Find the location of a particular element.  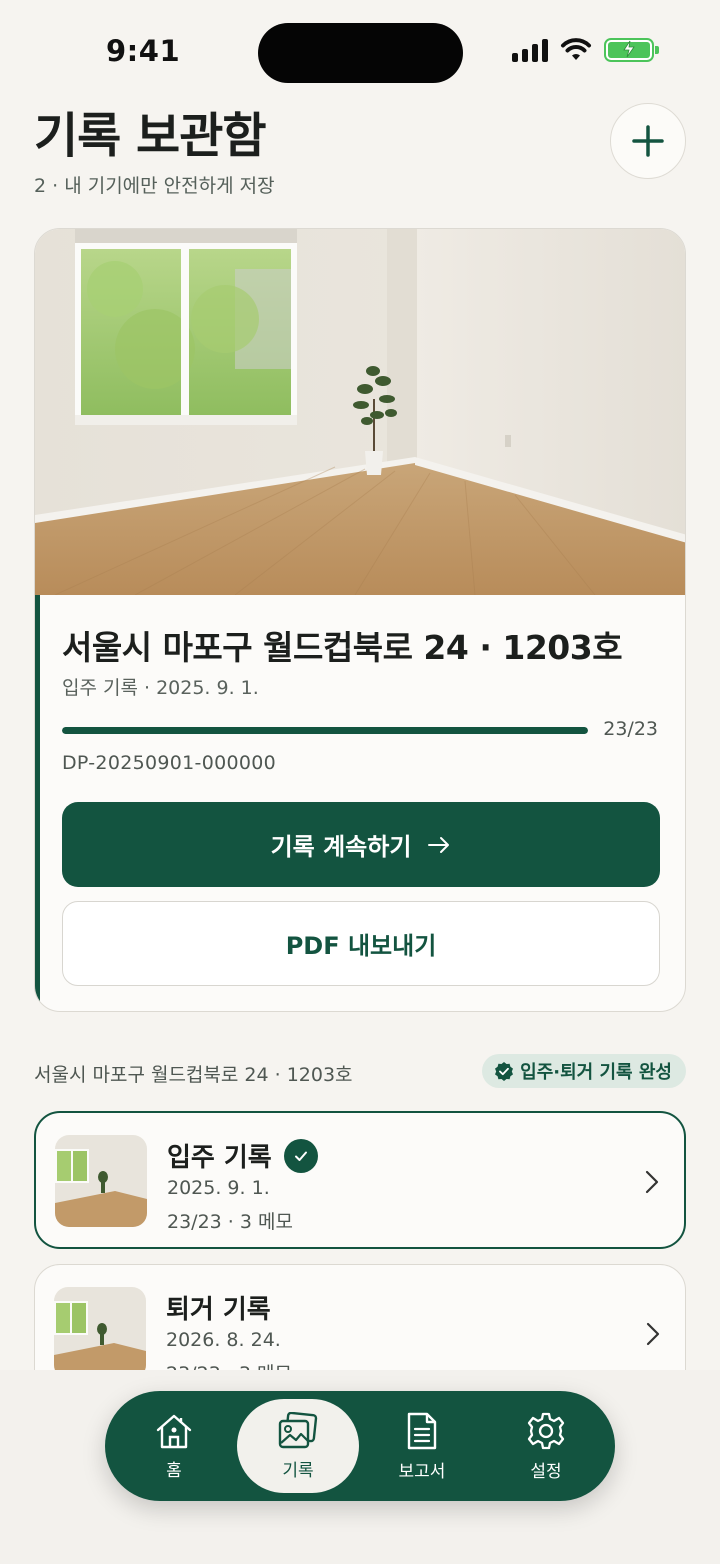

dynamic-island is located at coordinates (360, 53).